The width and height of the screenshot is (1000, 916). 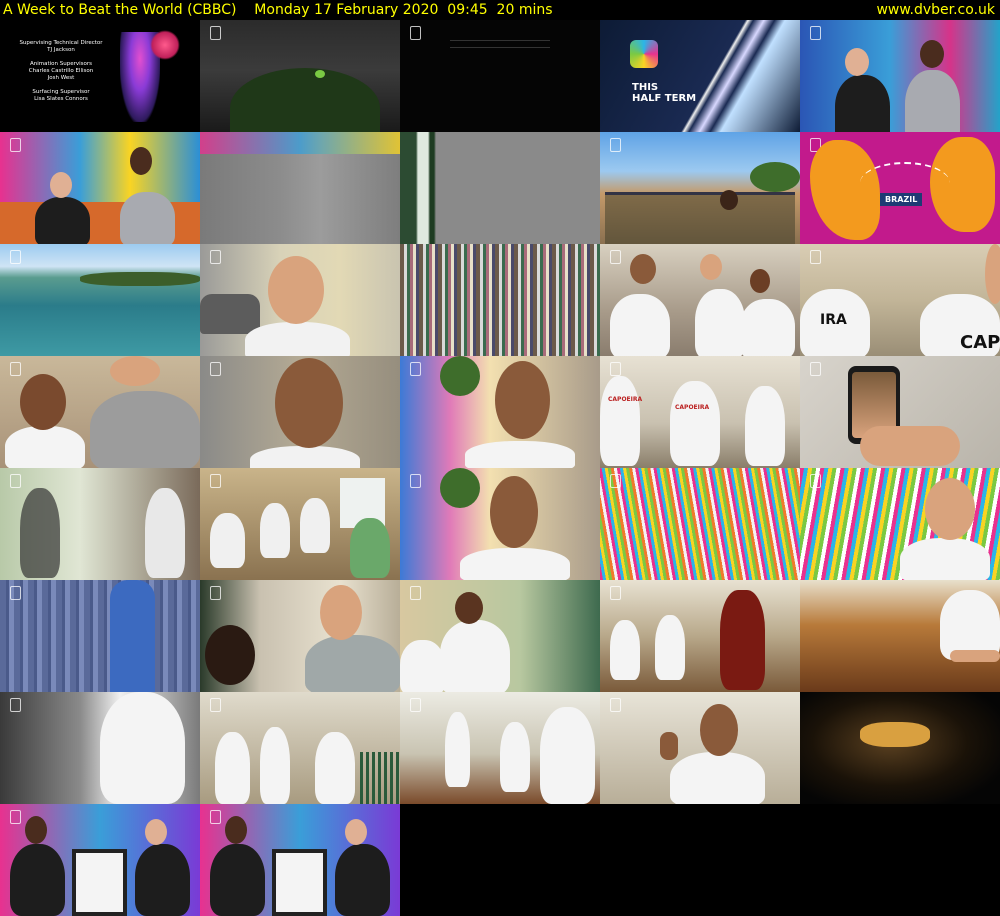 I want to click on boy-left-head, so click(x=43, y=402).